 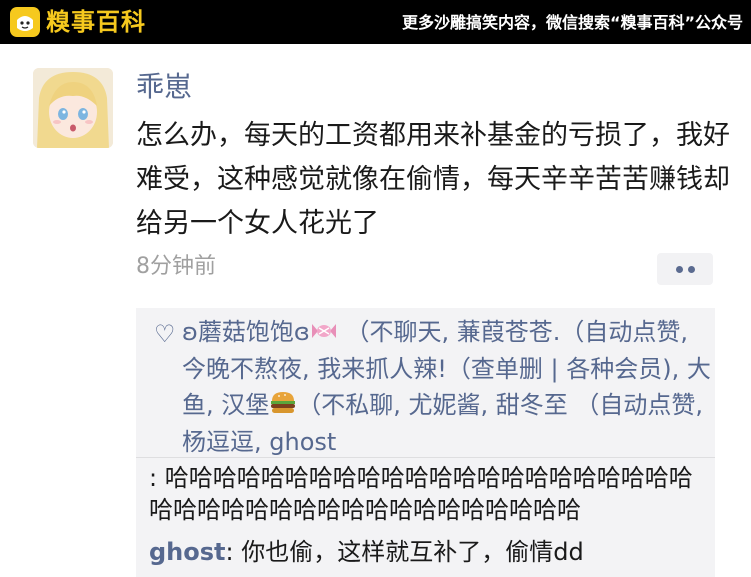 I want to click on candy-emoji-icon, so click(x=323, y=331).